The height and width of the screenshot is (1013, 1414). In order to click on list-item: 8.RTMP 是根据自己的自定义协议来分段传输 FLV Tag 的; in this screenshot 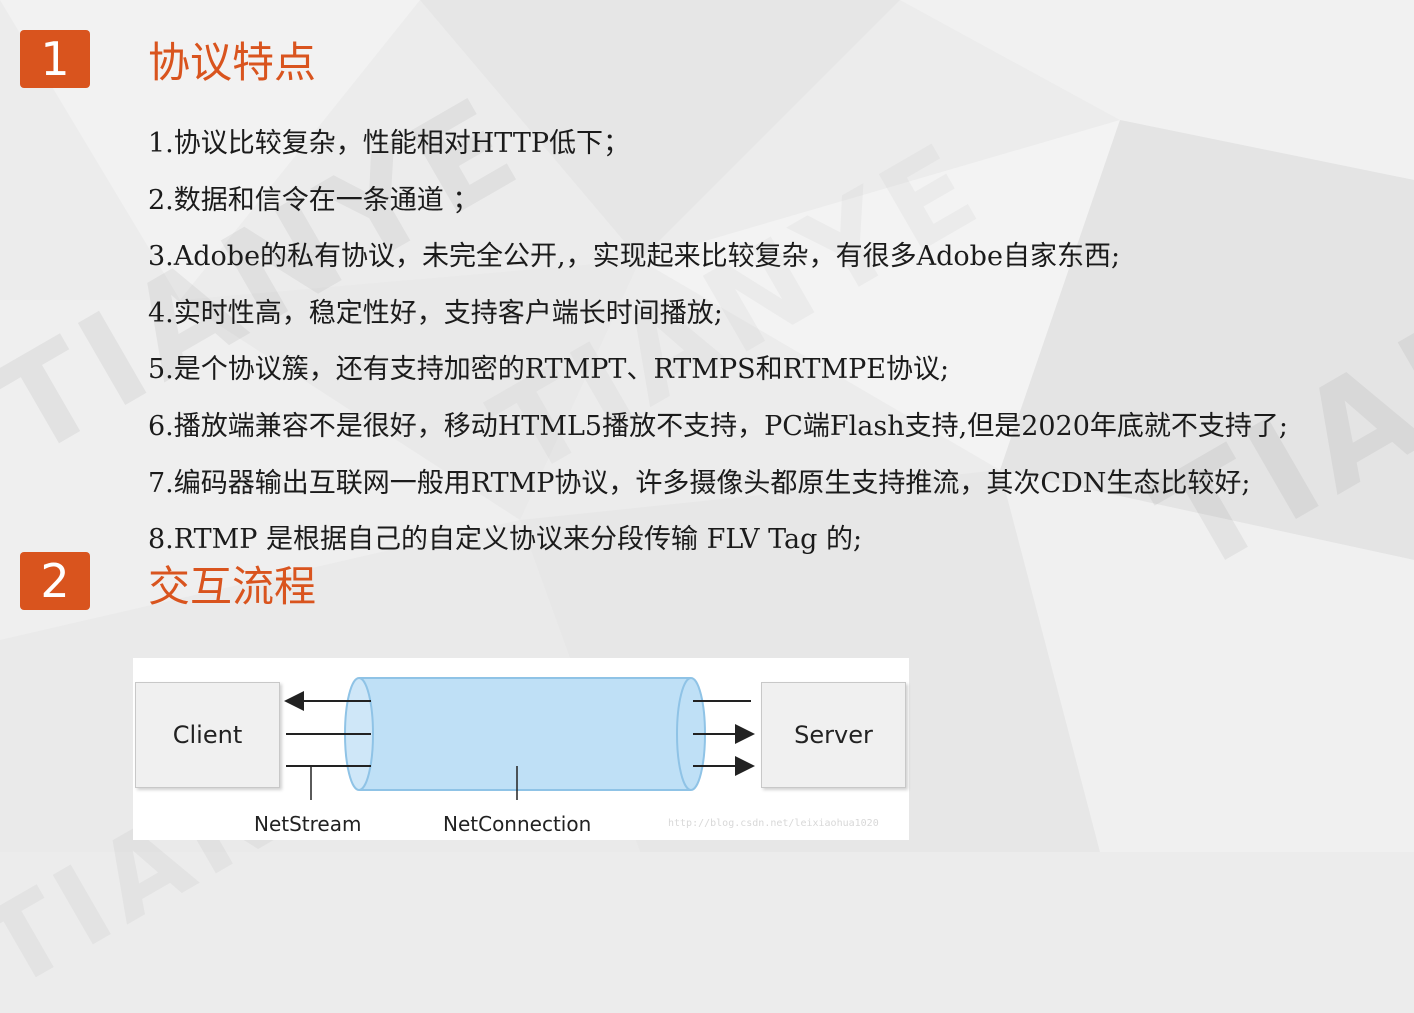, I will do `click(505, 540)`.